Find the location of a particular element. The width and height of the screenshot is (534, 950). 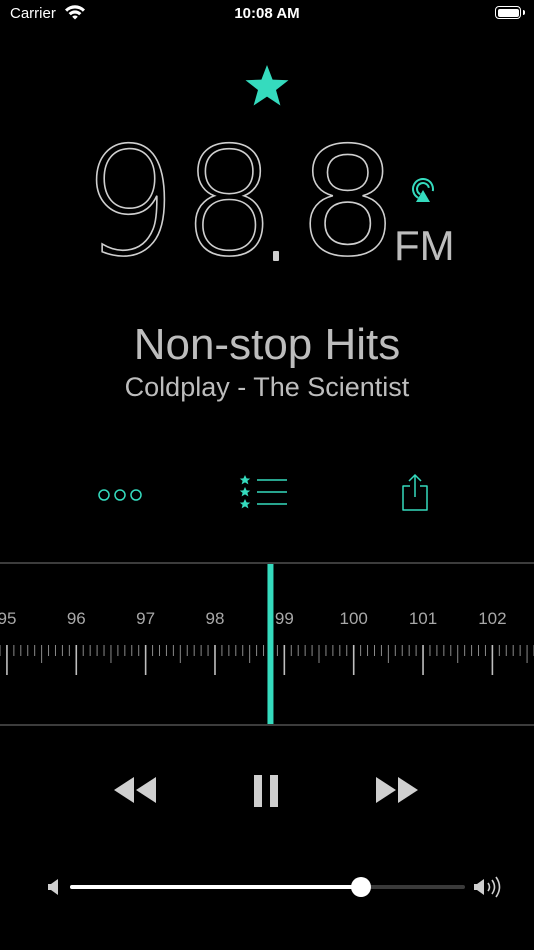

battery-fill is located at coordinates (508, 12).